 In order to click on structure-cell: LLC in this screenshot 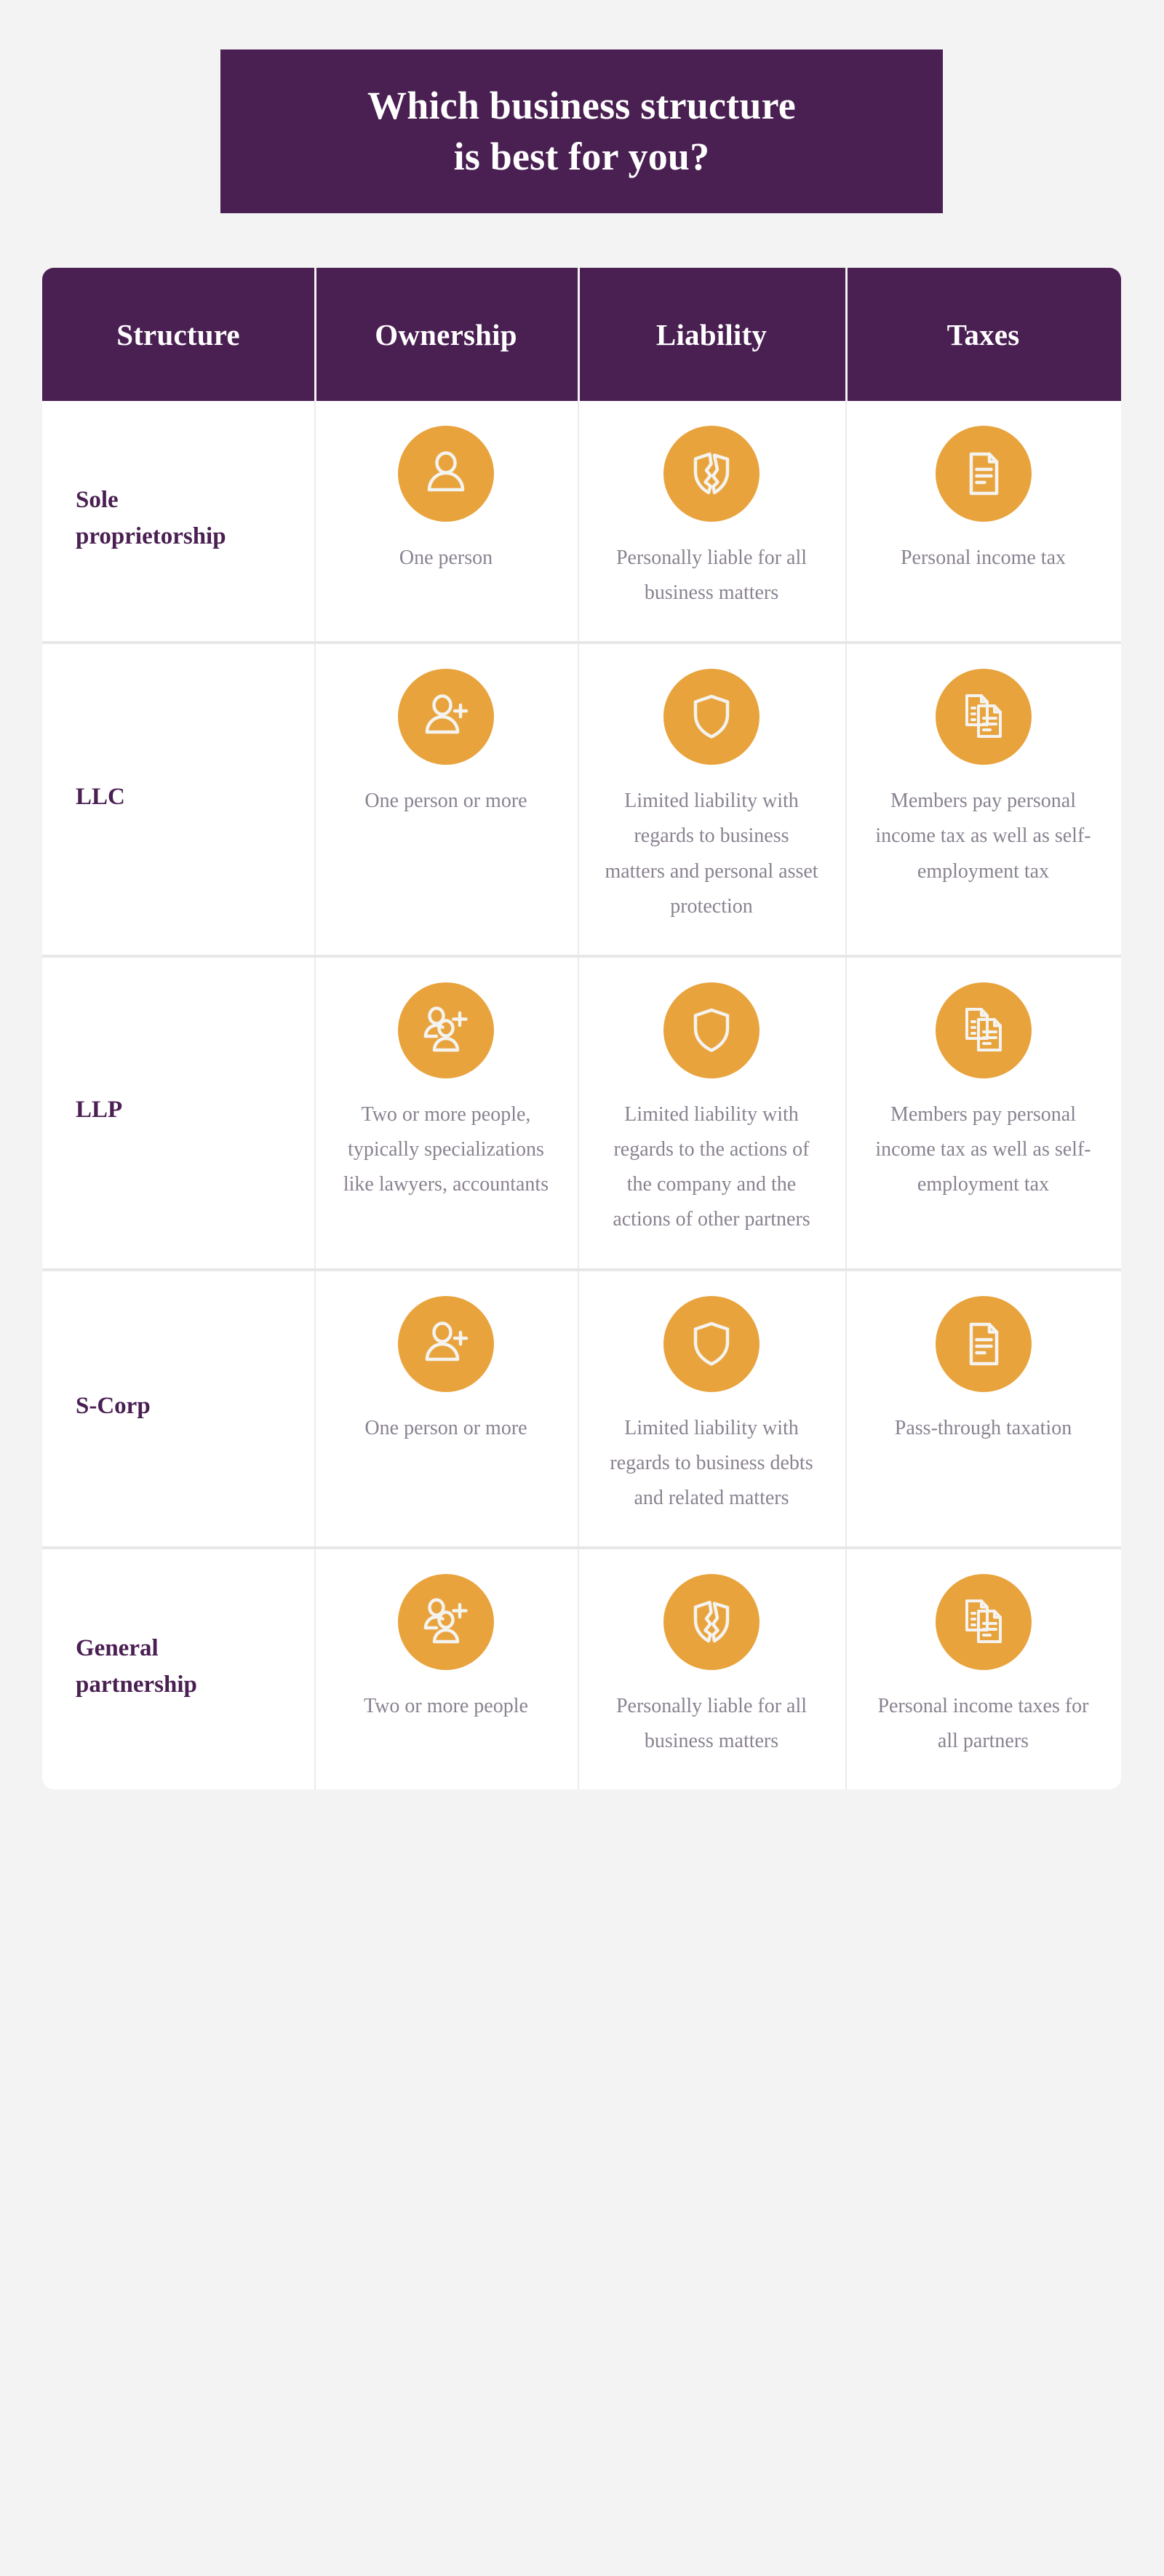, I will do `click(178, 799)`.